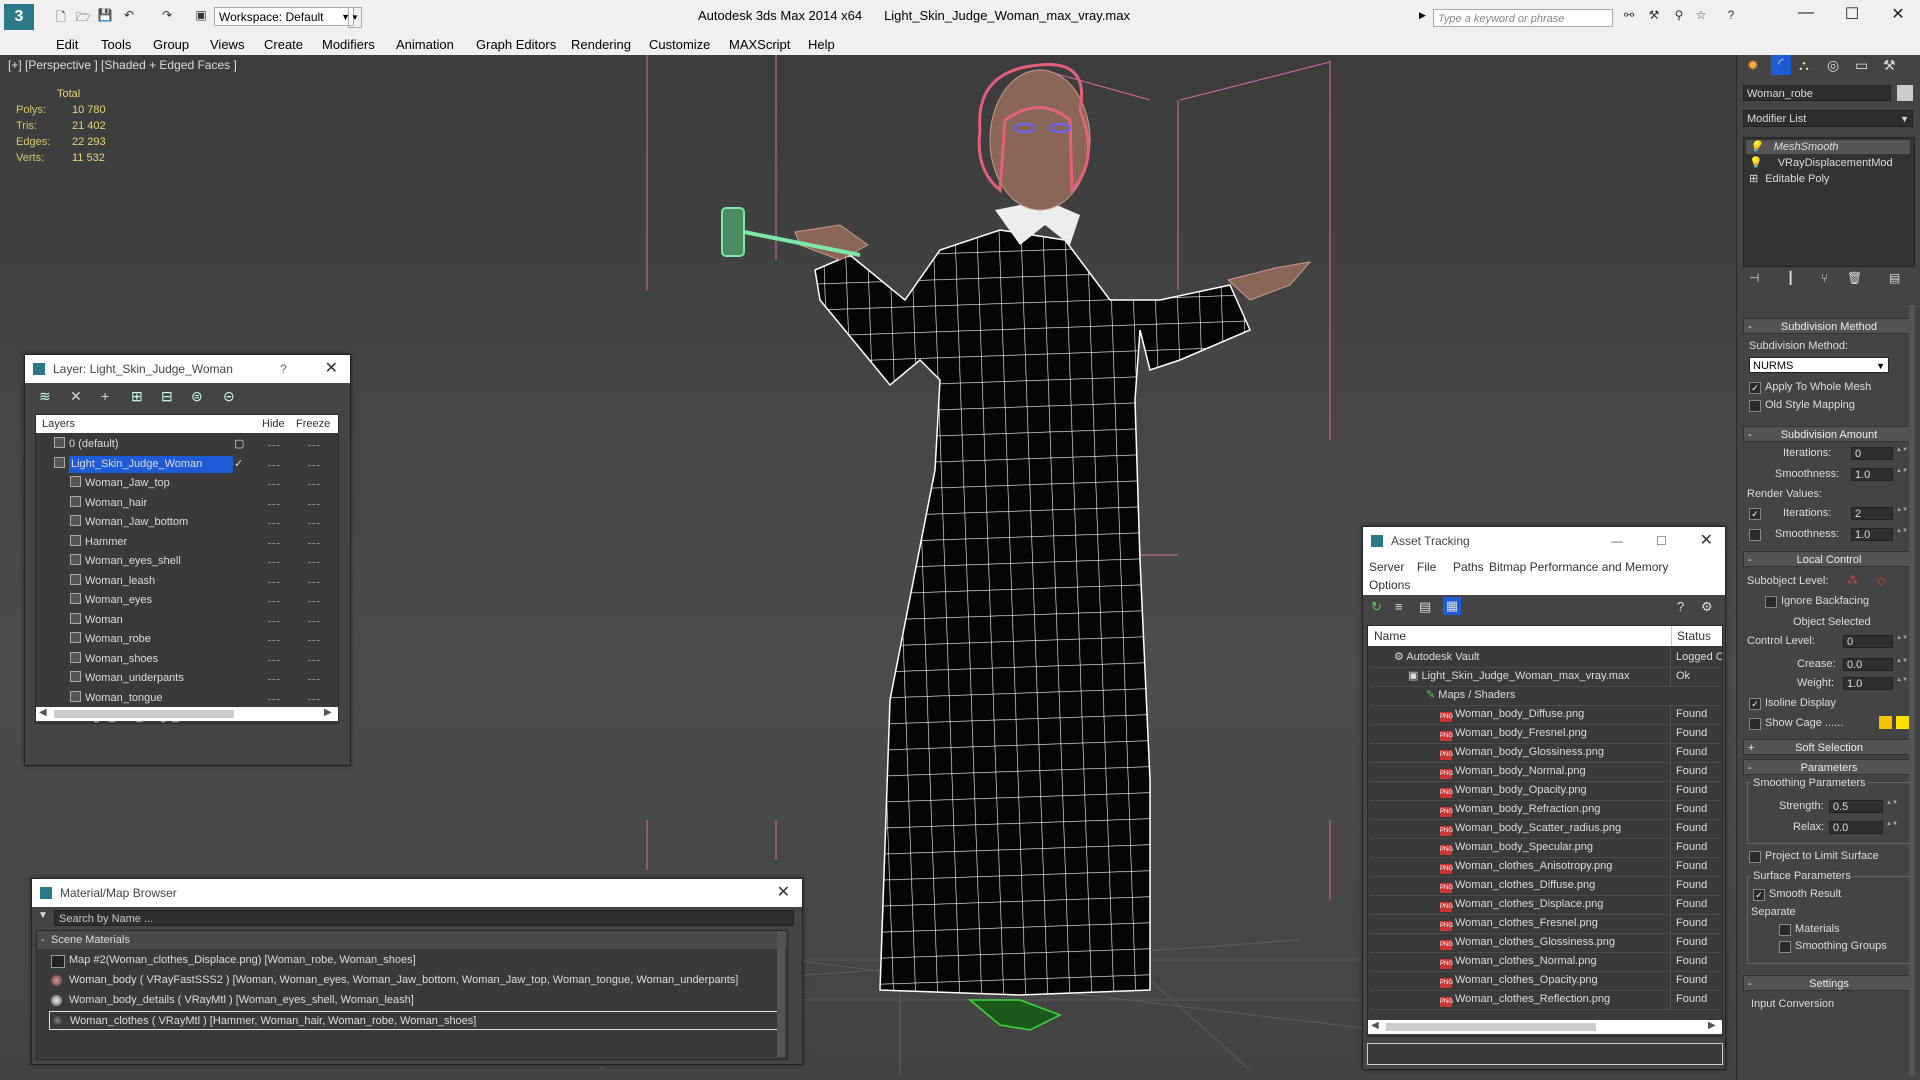  Describe the element at coordinates (1546, 658) in the screenshot. I see `asset-row: ⚙ Autodesk Vault Logged C` at that location.